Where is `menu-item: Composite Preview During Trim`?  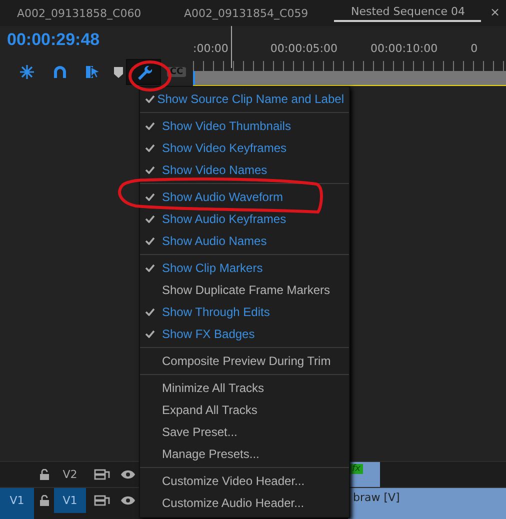 menu-item: Composite Preview During Trim is located at coordinates (244, 361).